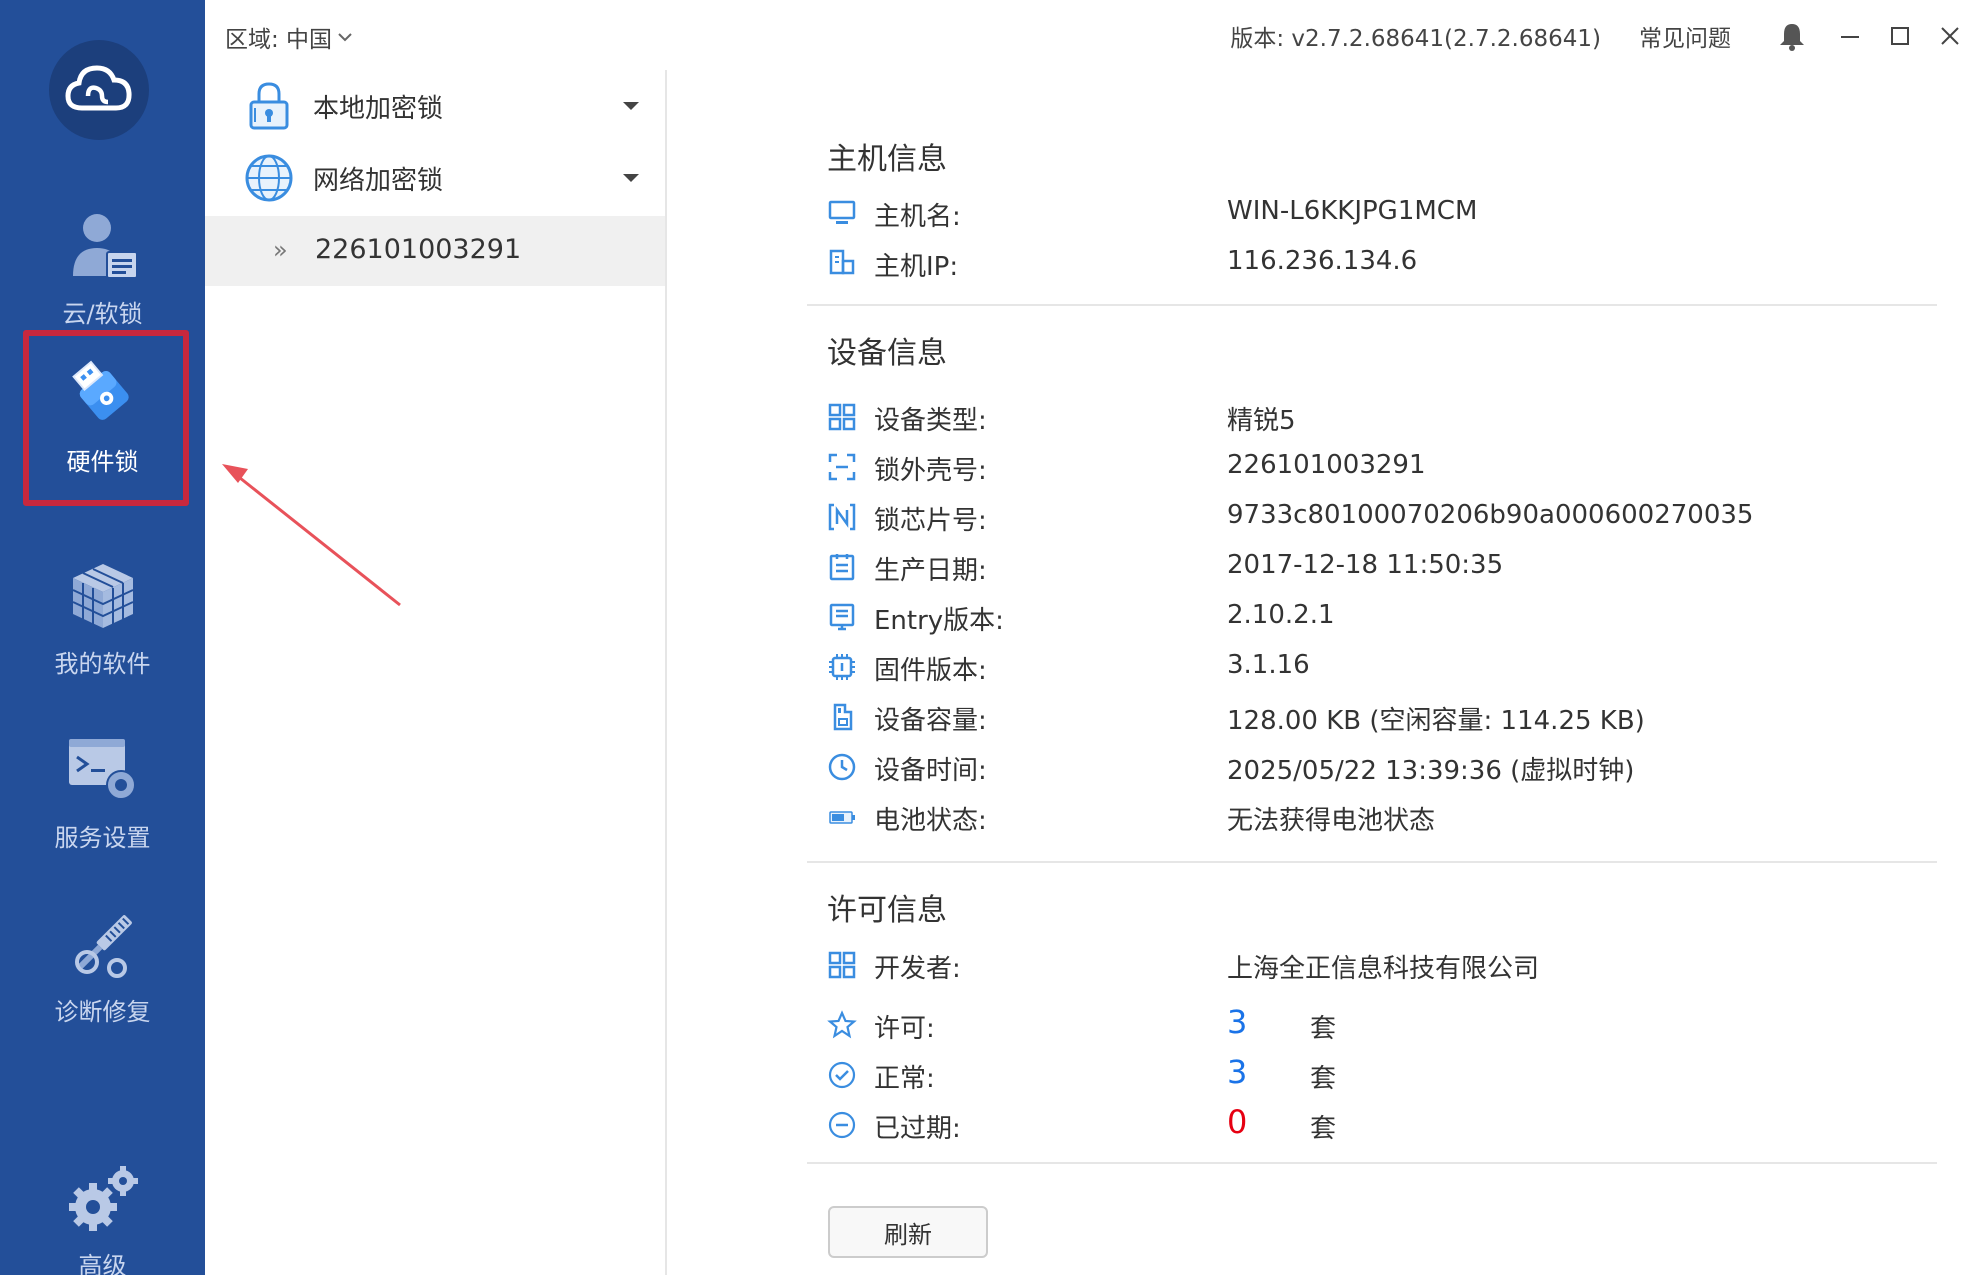 This screenshot has width=1975, height=1275. I want to click on check-circle-icon, so click(842, 1075).